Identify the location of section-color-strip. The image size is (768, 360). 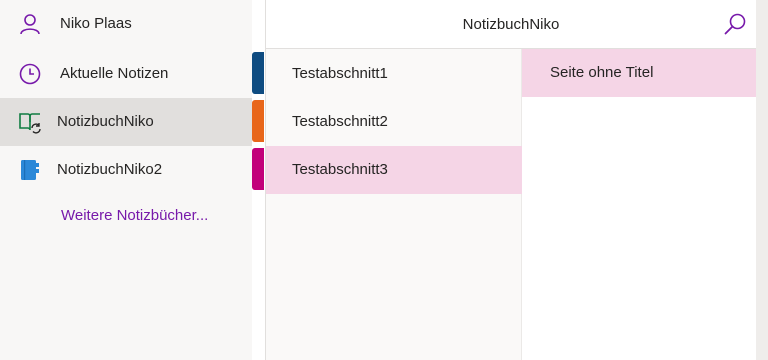
(259, 180).